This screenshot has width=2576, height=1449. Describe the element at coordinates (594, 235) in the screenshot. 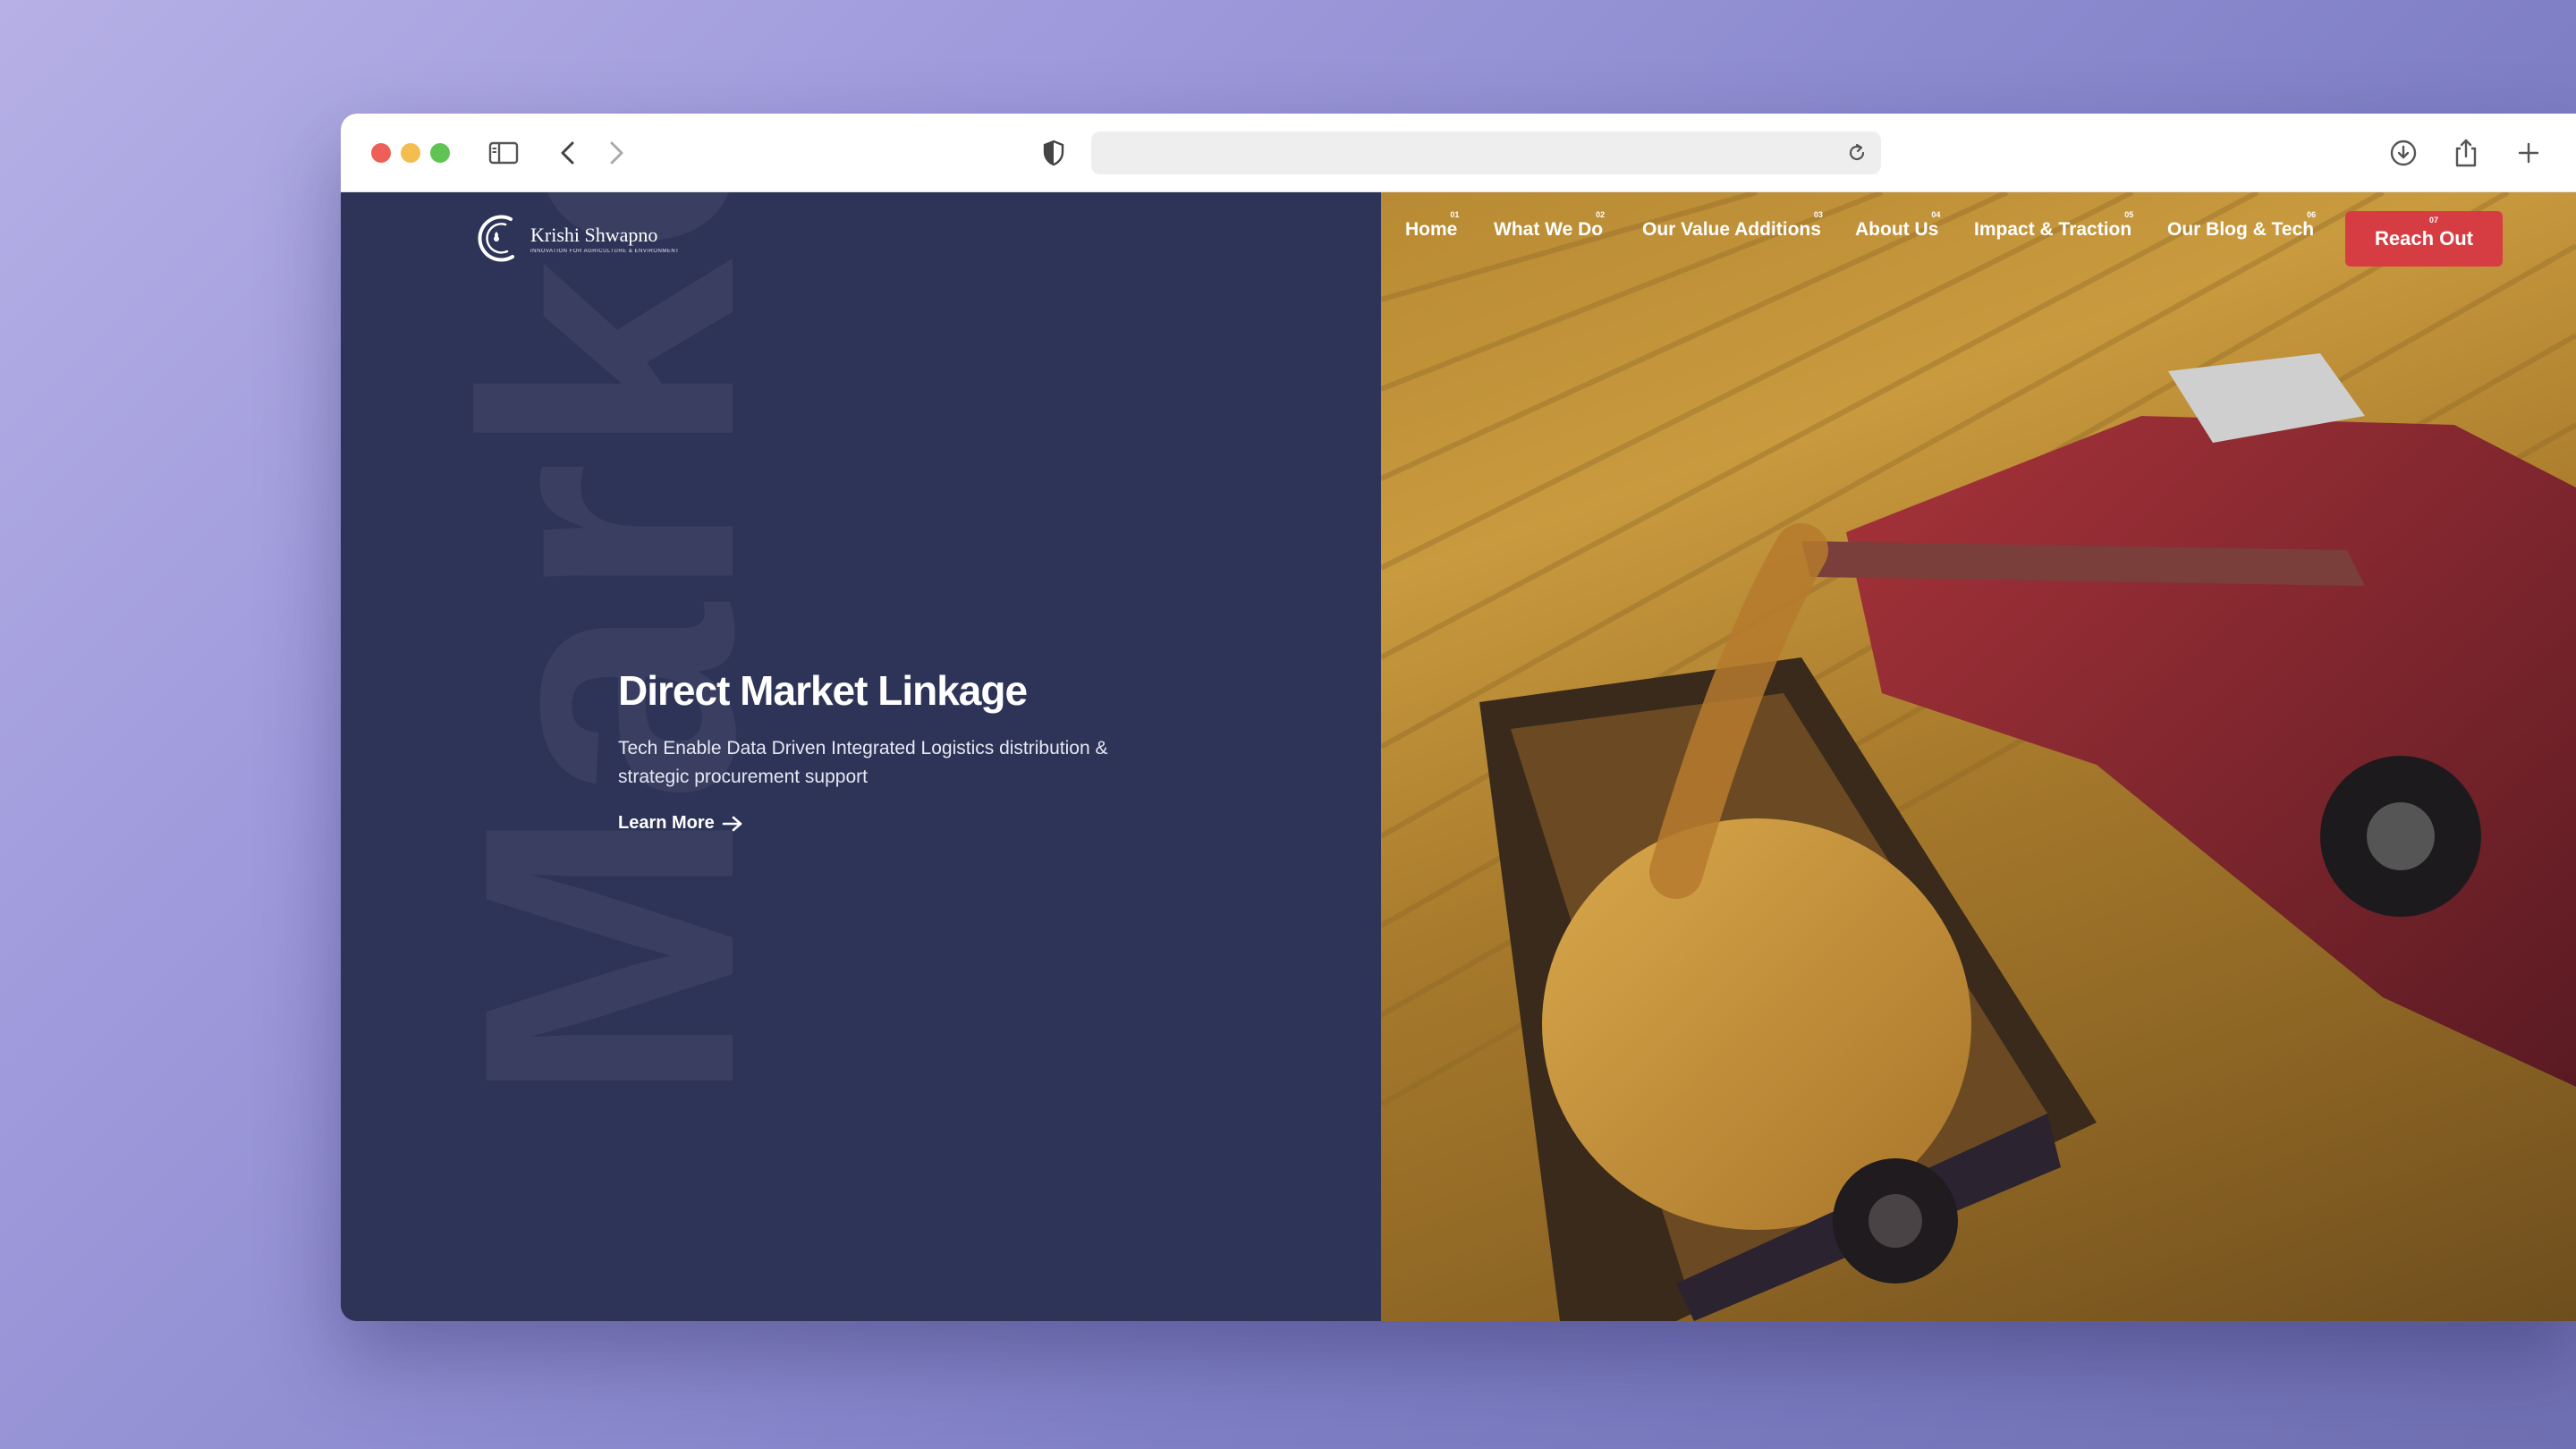

I see `logo-name: Krishi Shwapno` at that location.